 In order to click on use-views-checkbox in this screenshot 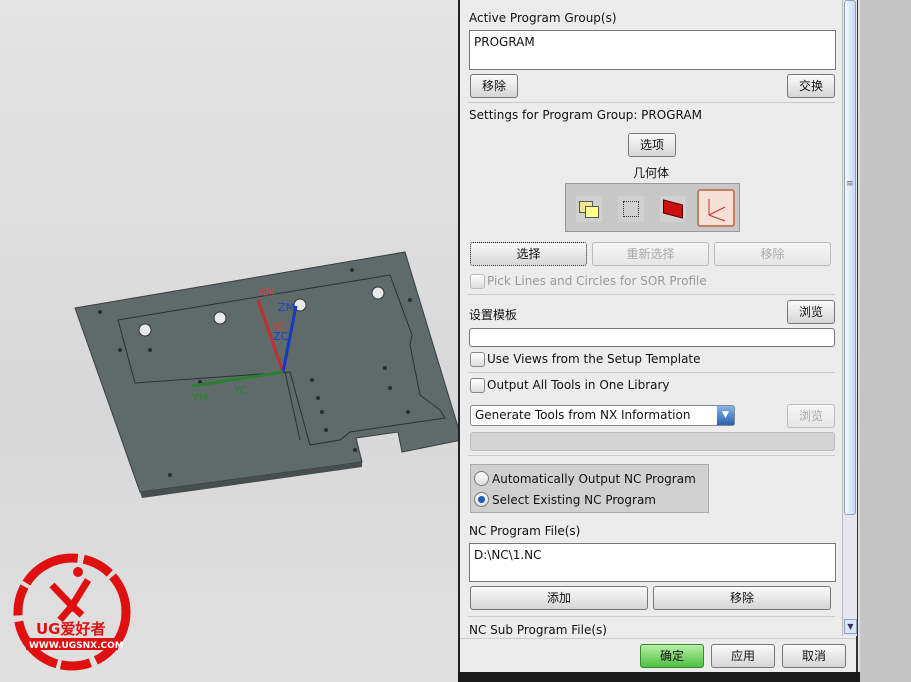, I will do `click(477, 359)`.